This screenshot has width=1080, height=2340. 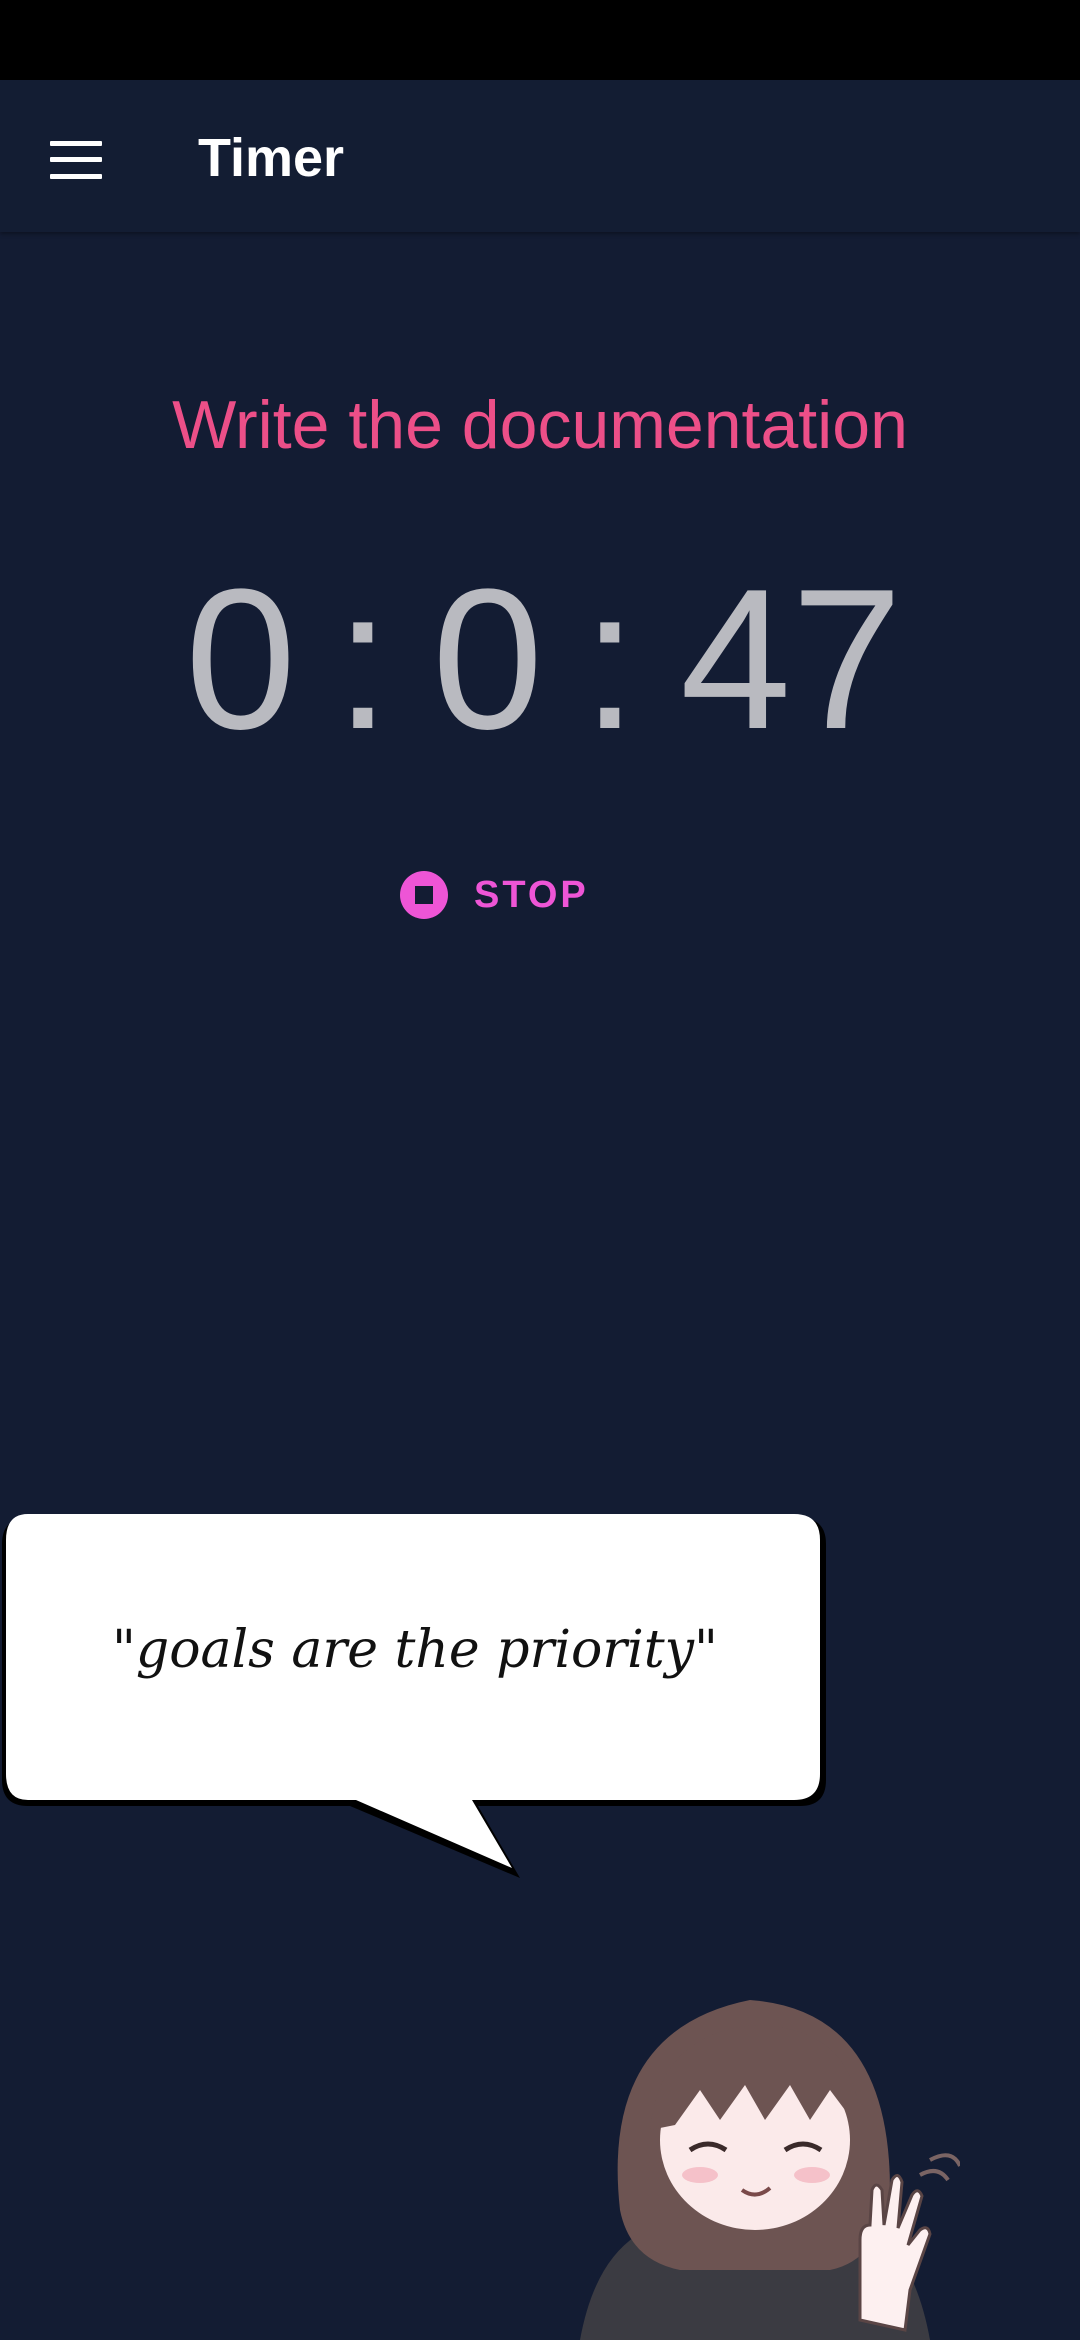 I want to click on timer-display: 0 : 0 : 47, so click(x=540, y=660).